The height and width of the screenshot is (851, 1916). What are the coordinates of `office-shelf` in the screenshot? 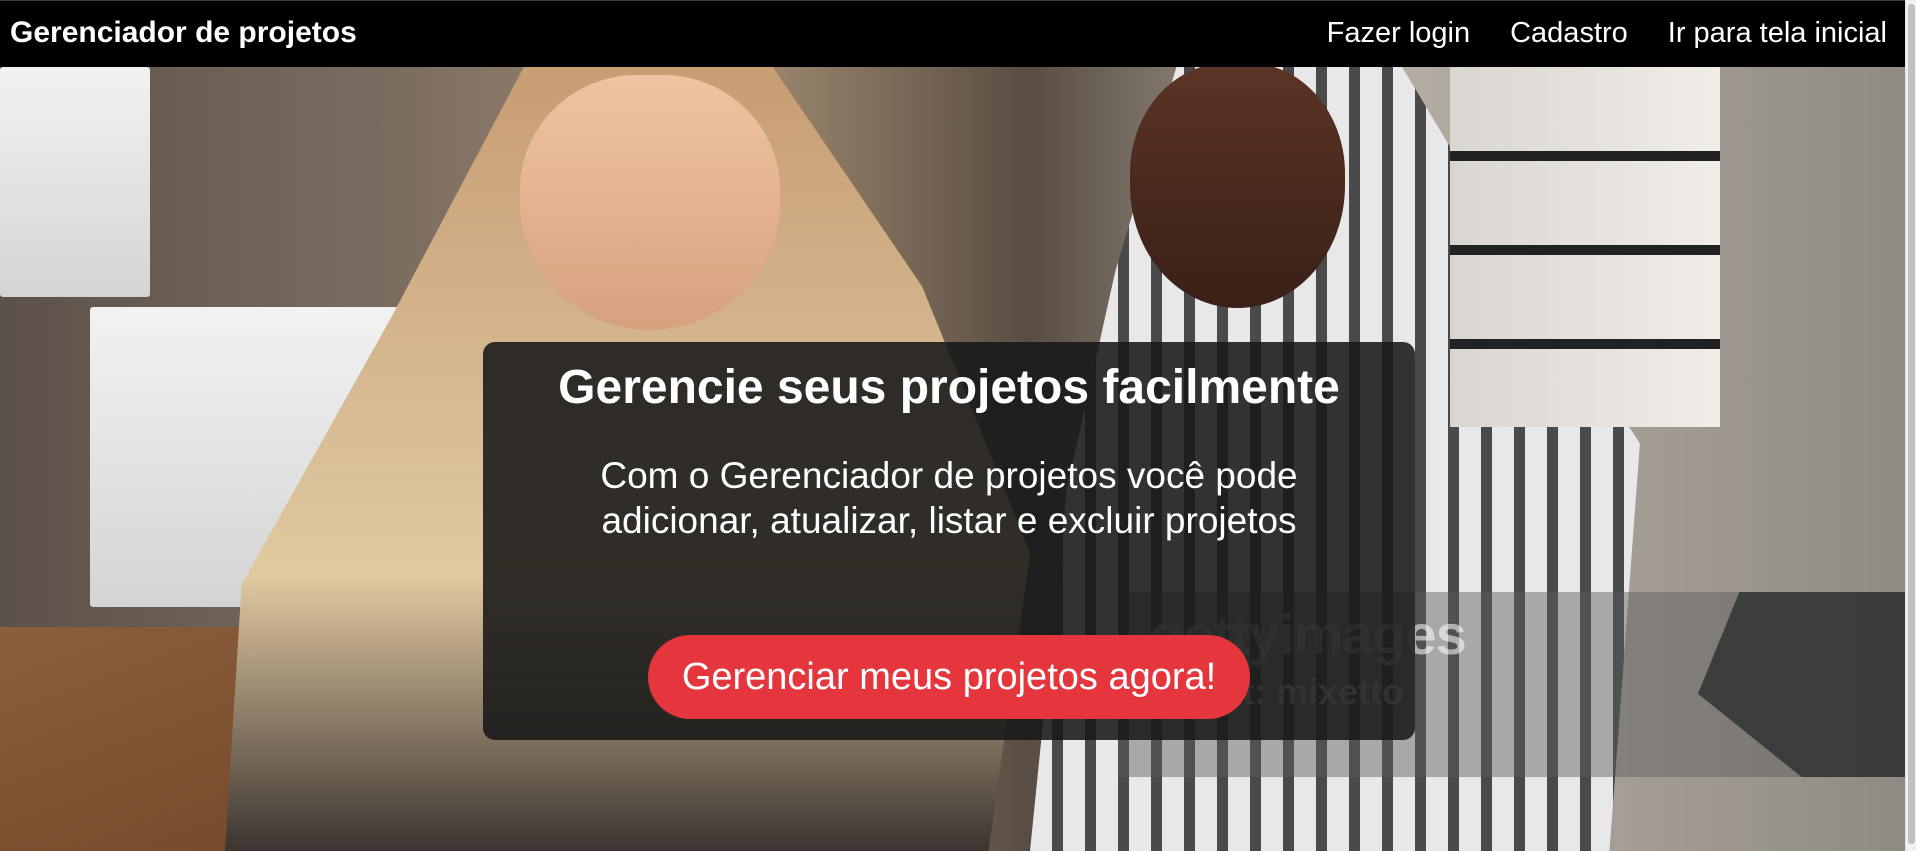 It's located at (1585, 247).